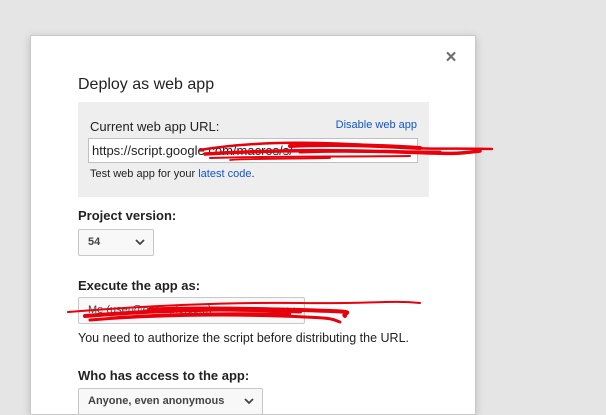  Describe the element at coordinates (451, 57) in the screenshot. I see `close-icon: ×` at that location.